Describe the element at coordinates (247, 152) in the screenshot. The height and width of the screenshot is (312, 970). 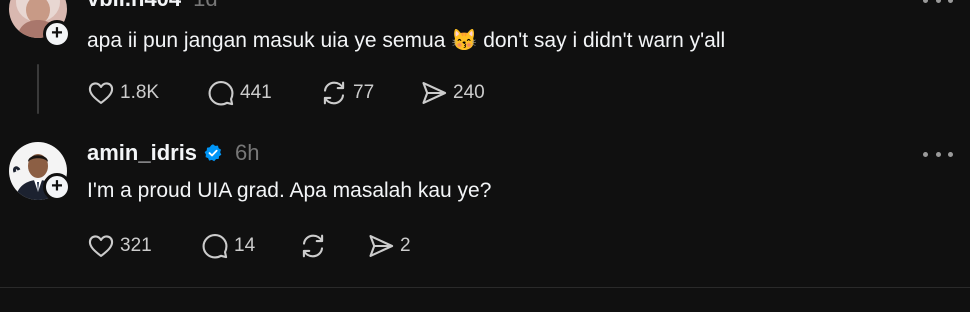
I see `timestamp: 6h` at that location.